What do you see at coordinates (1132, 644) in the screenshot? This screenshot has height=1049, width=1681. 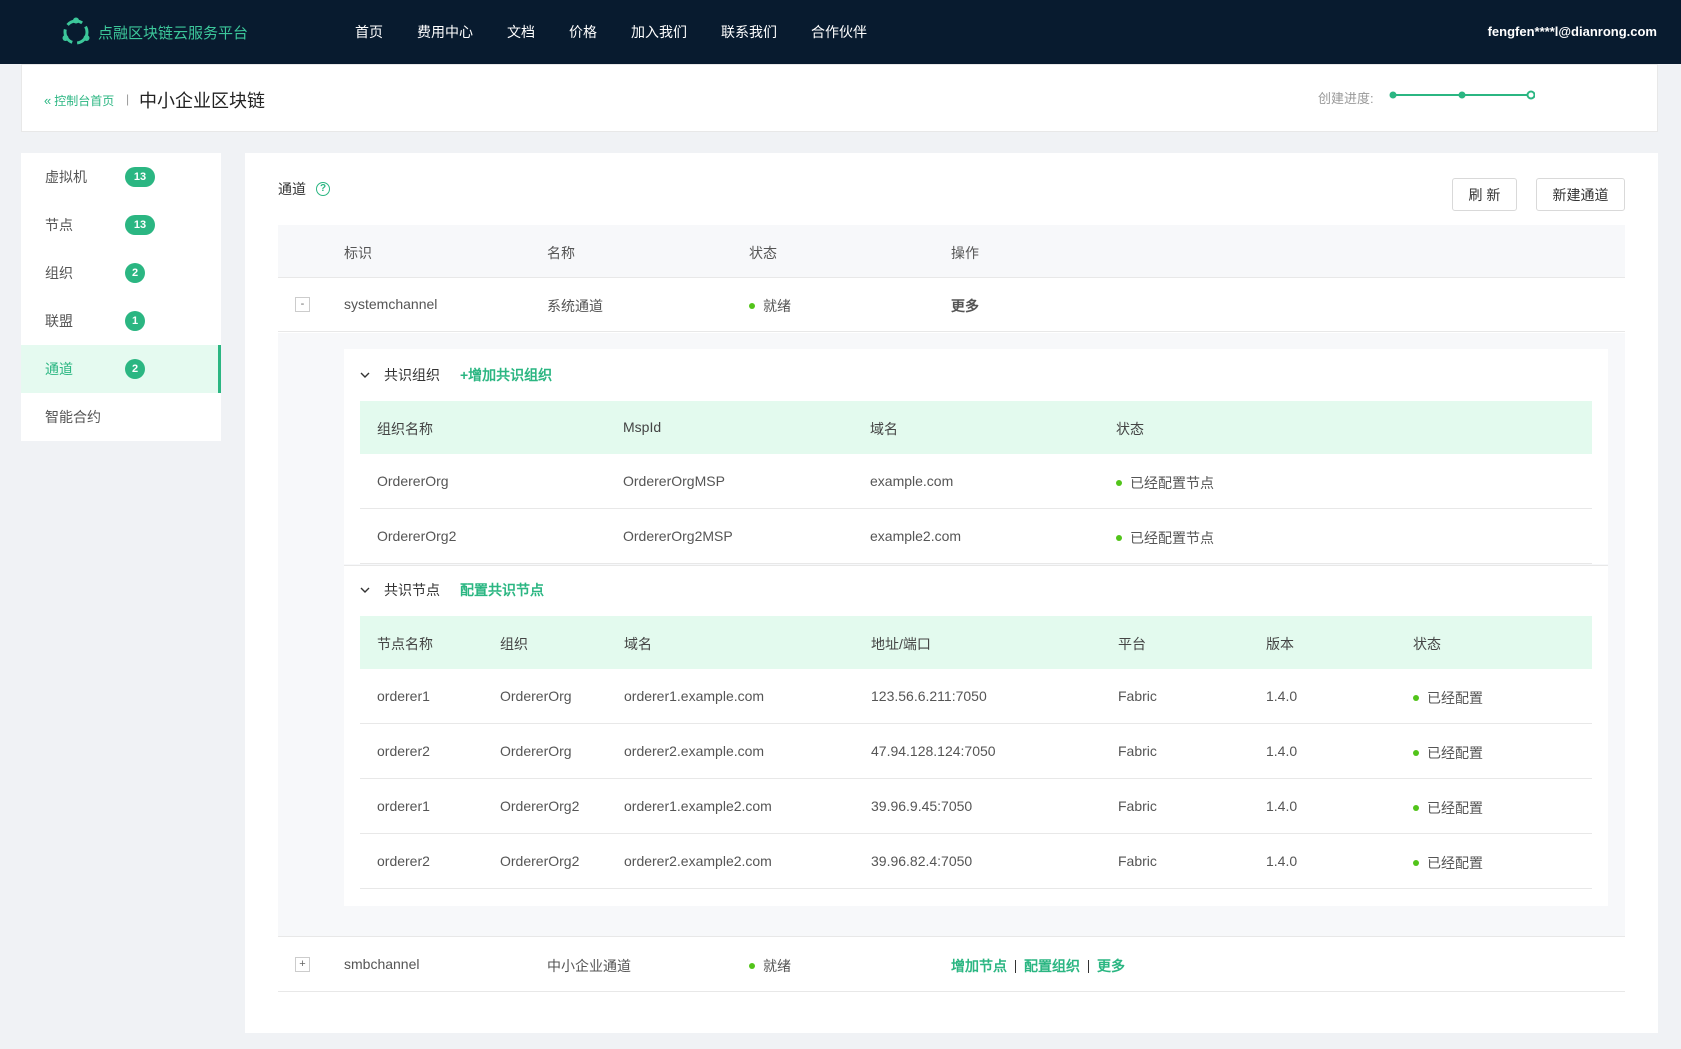 I see `column-header-platform: 平台` at bounding box center [1132, 644].